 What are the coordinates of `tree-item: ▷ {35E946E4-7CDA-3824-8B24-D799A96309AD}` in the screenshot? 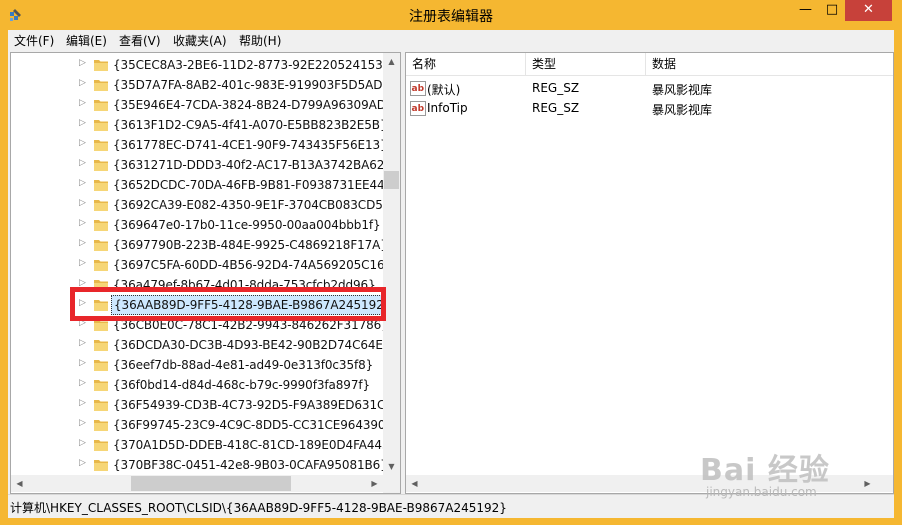 It's located at (236, 105).